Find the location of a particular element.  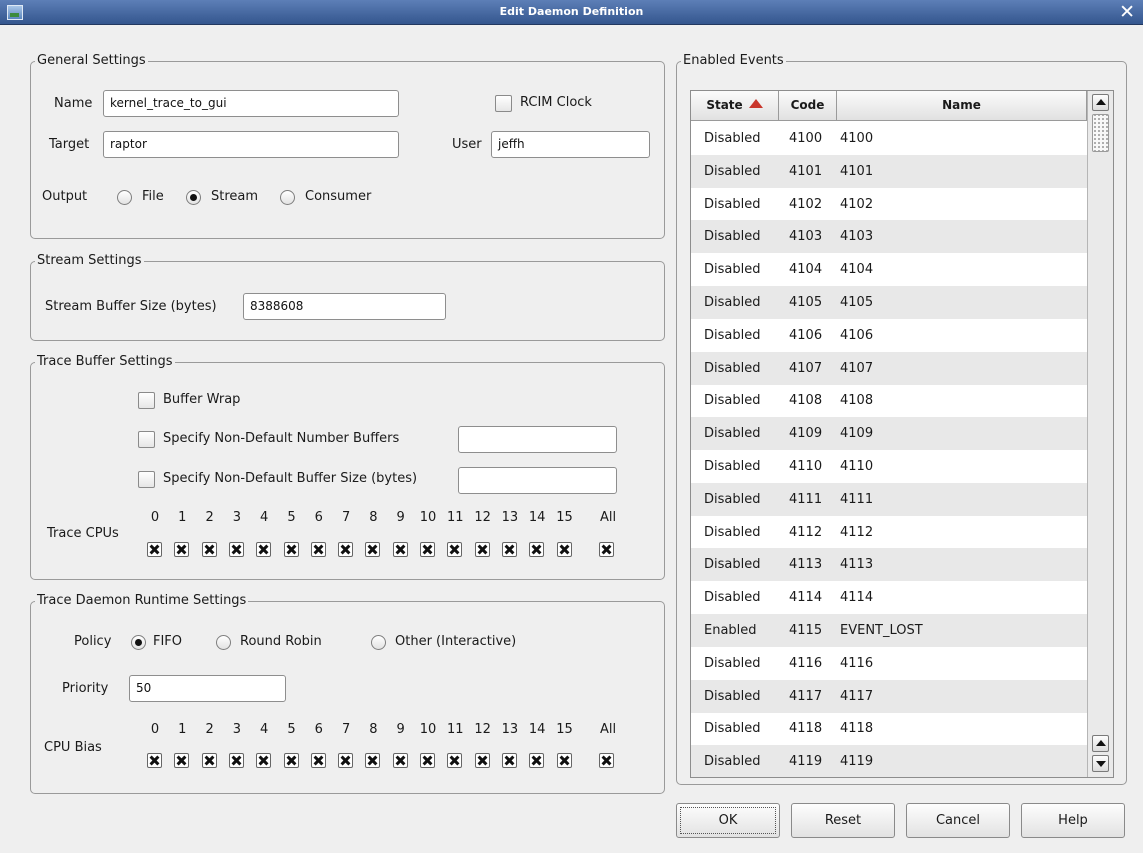

user-field: jeffh is located at coordinates (570, 144).